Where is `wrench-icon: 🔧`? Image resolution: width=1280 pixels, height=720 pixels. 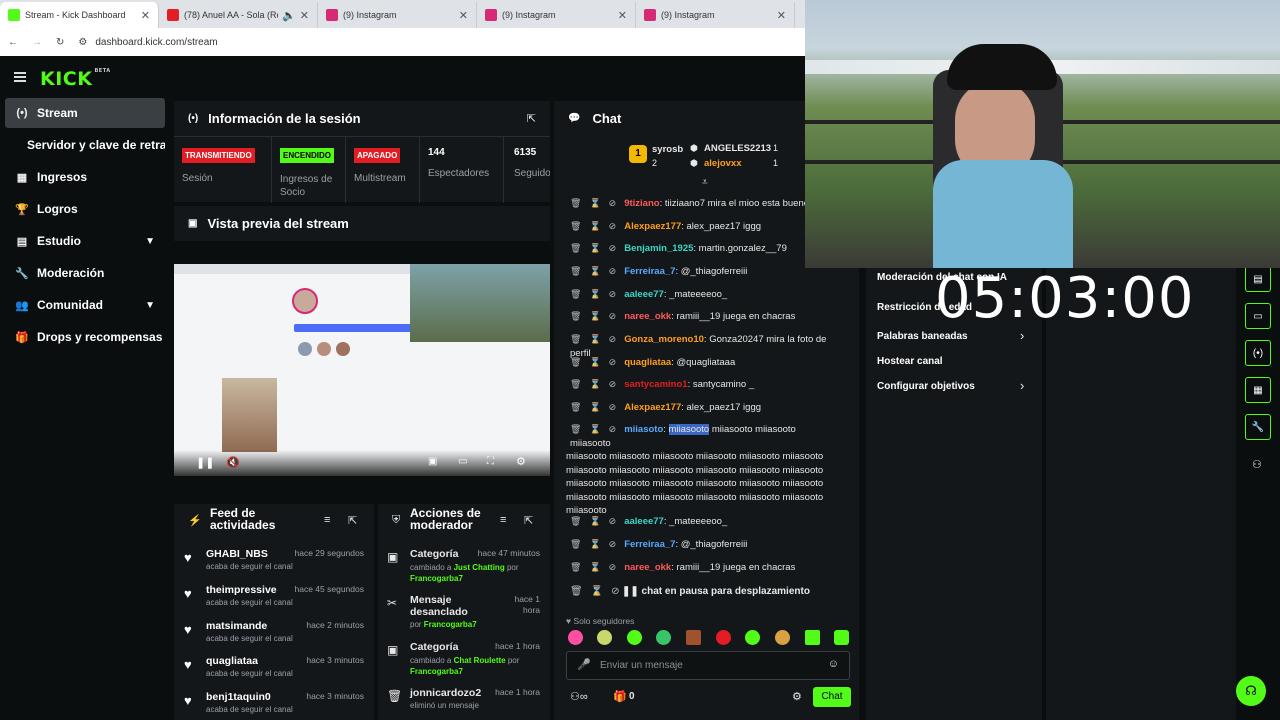 wrench-icon: 🔧 is located at coordinates (1258, 427).